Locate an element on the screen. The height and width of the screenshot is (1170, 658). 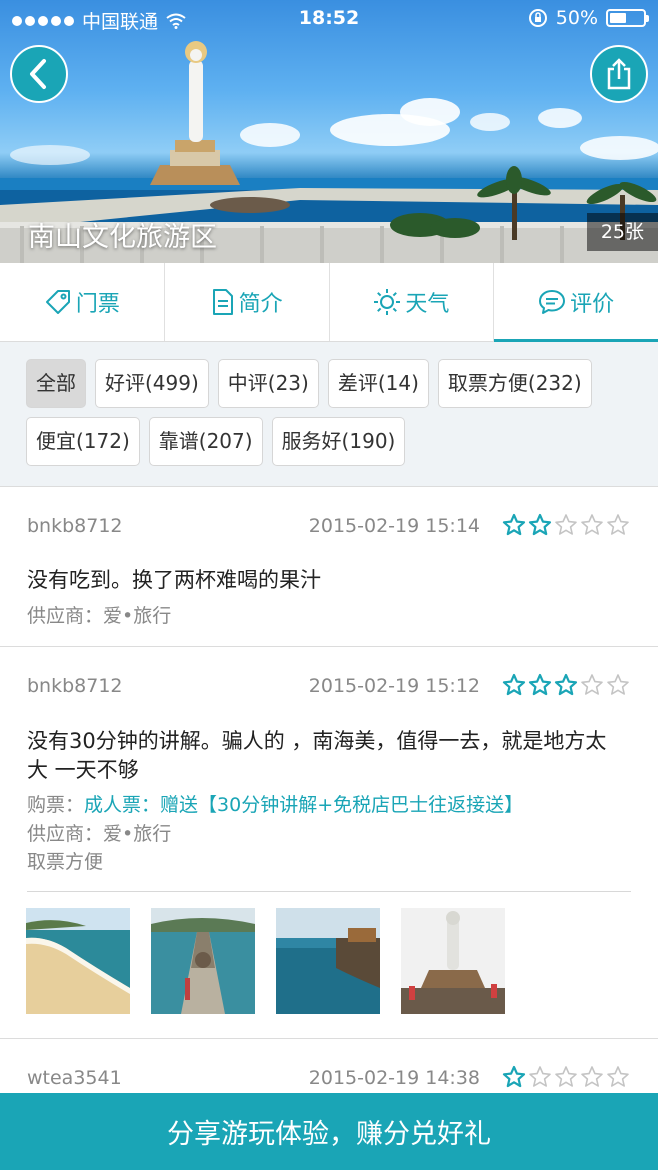
chevron-left-icon is located at coordinates (38, 74).